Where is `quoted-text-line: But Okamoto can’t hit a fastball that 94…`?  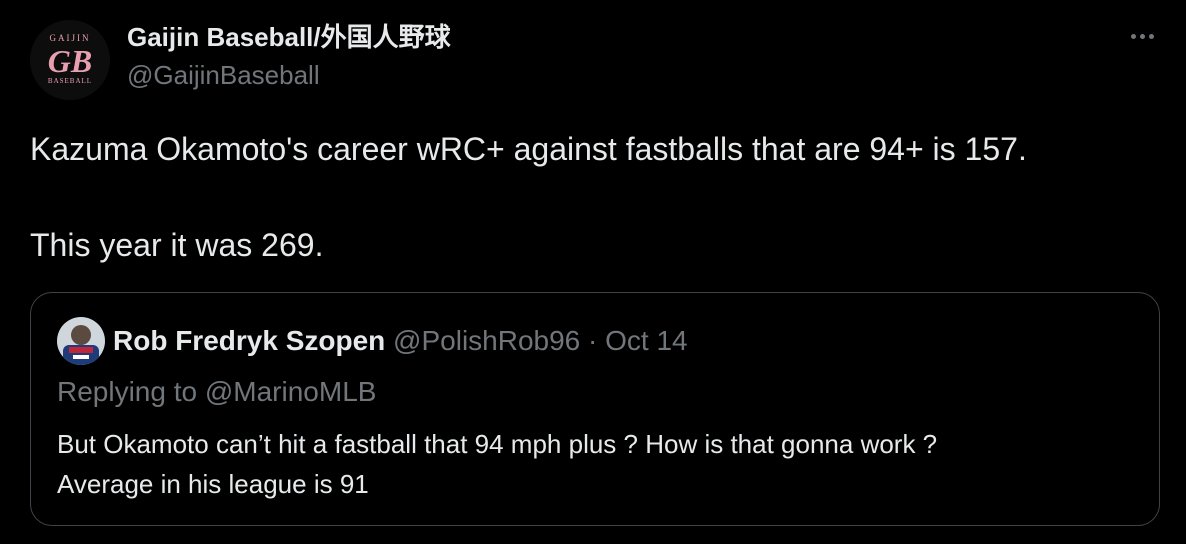 quoted-text-line: But Okamoto can’t hit a fastball that 94… is located at coordinates (497, 444).